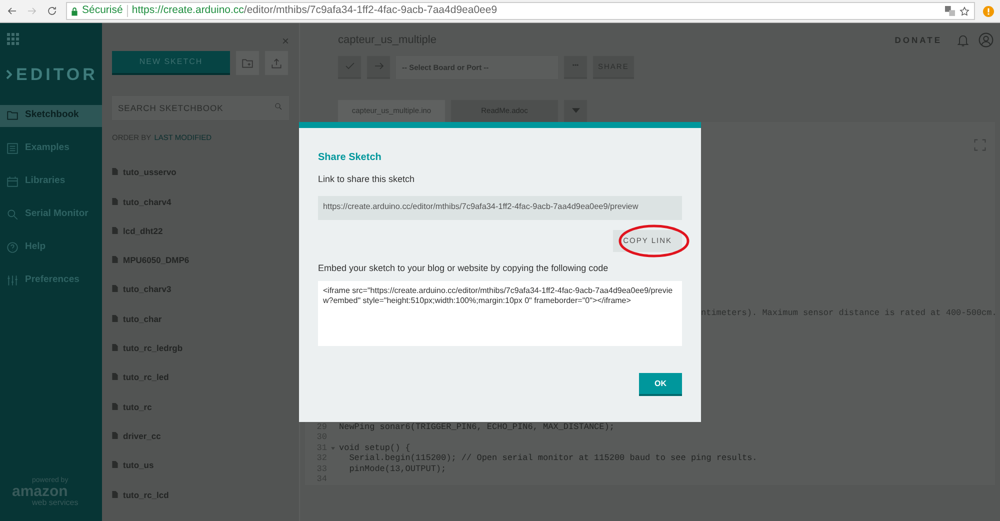 This screenshot has width=1000, height=521. I want to click on editor-logo: EDITOR, so click(57, 75).